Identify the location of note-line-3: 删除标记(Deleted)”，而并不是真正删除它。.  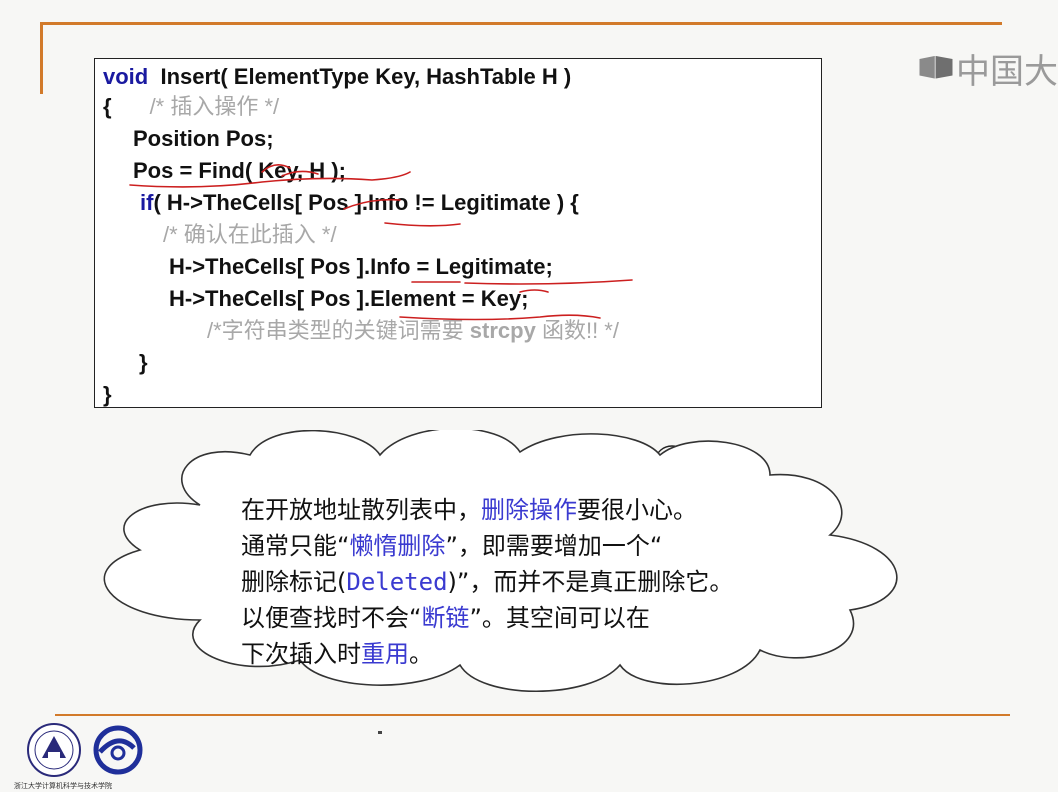
(487, 582).